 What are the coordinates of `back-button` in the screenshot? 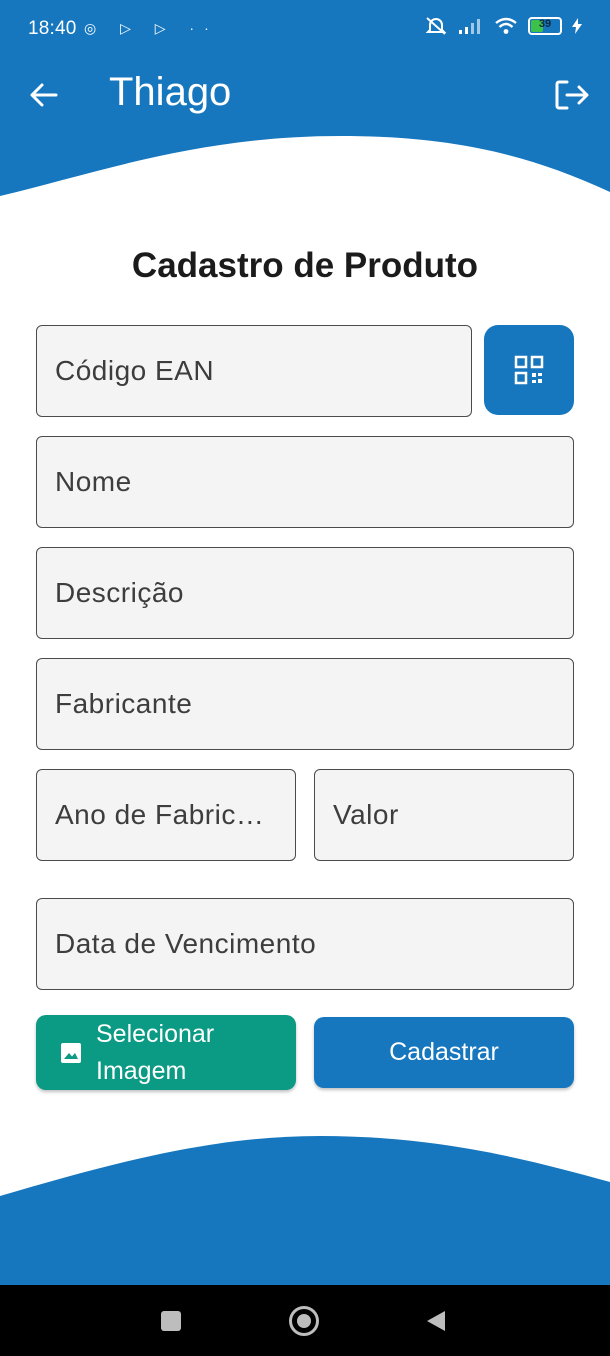 It's located at (436, 1321).